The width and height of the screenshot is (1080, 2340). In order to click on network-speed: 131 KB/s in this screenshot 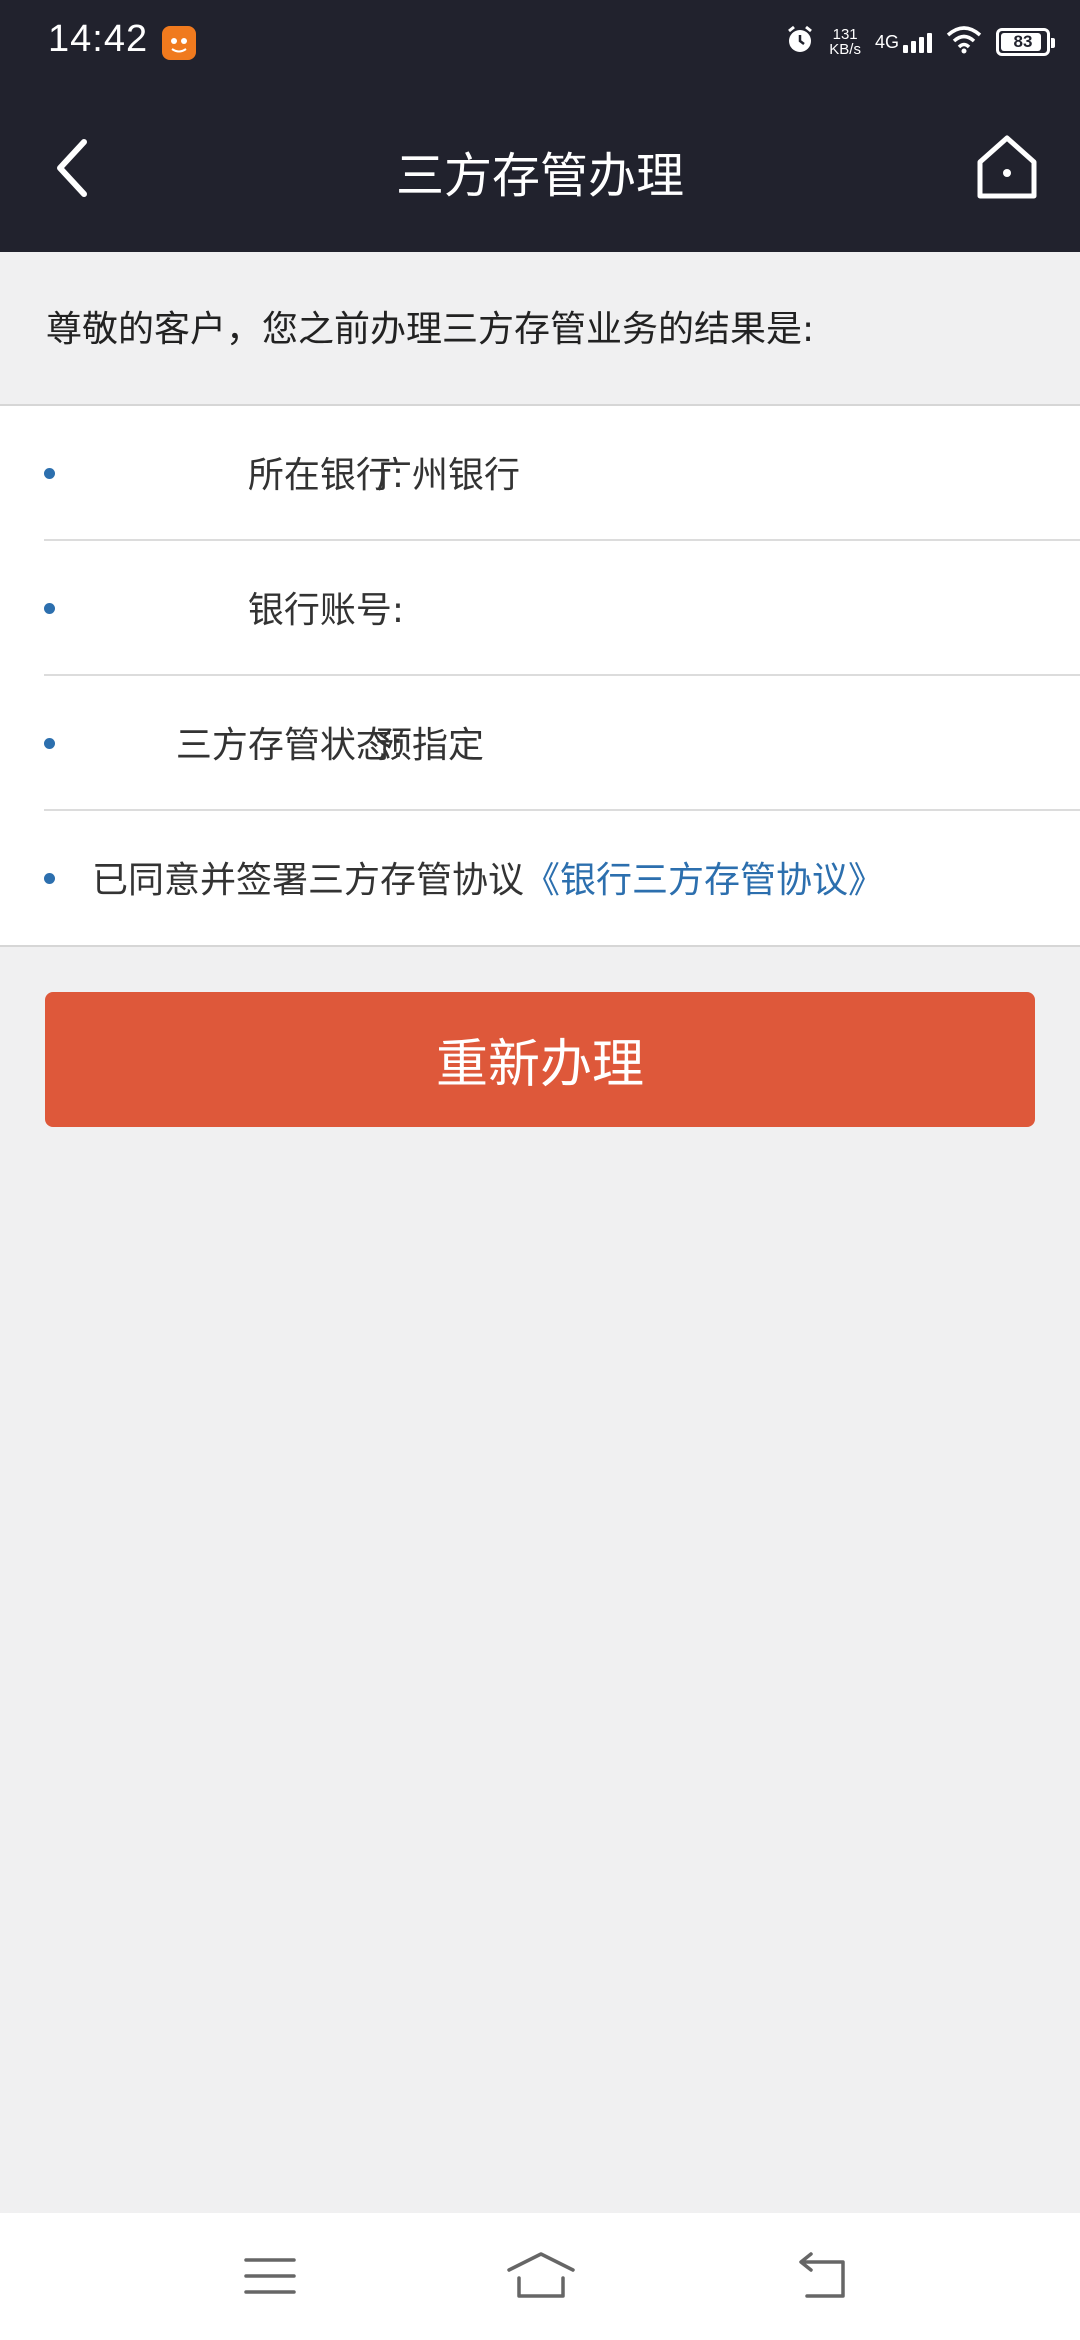, I will do `click(845, 42)`.